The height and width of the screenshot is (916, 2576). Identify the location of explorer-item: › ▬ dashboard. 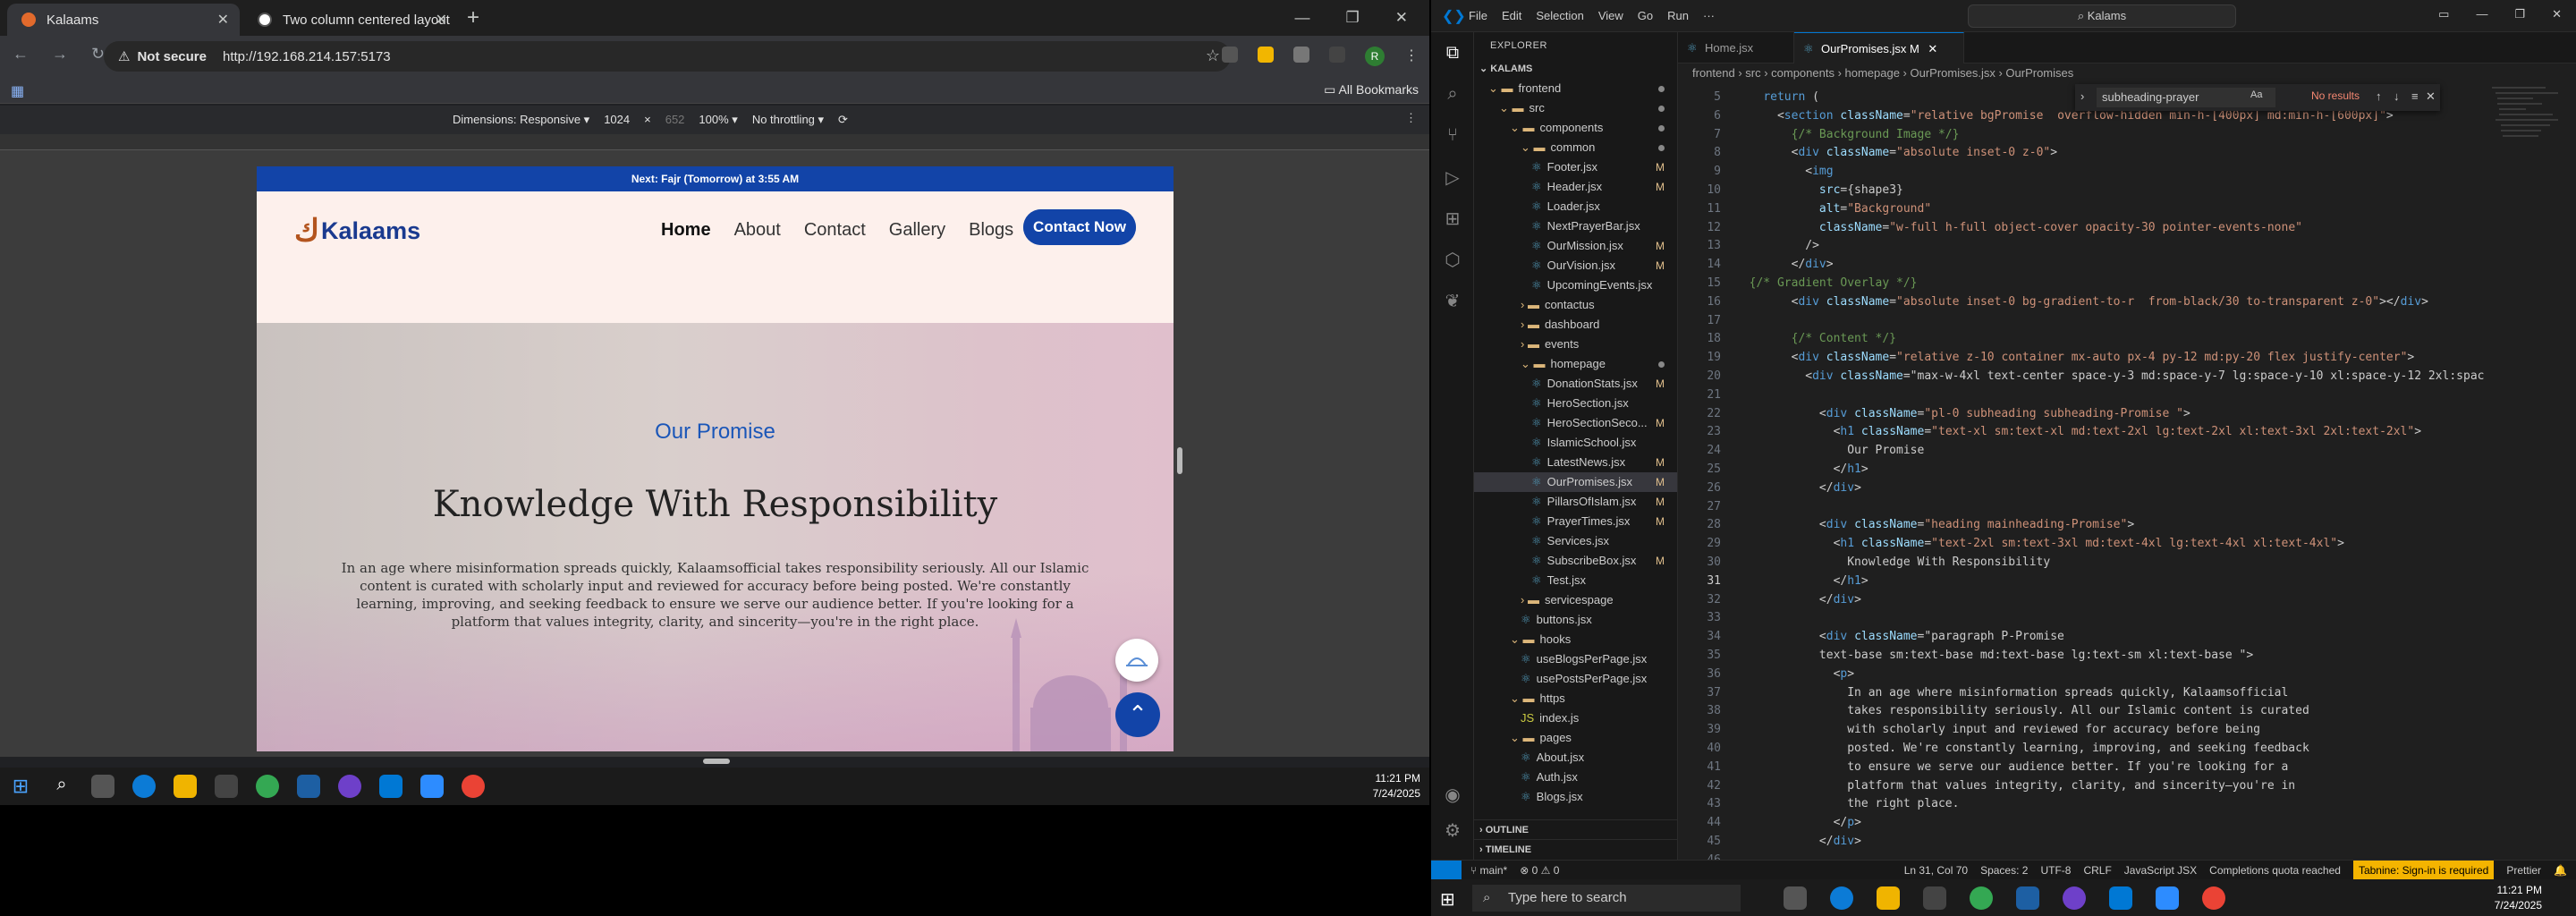
(1575, 325).